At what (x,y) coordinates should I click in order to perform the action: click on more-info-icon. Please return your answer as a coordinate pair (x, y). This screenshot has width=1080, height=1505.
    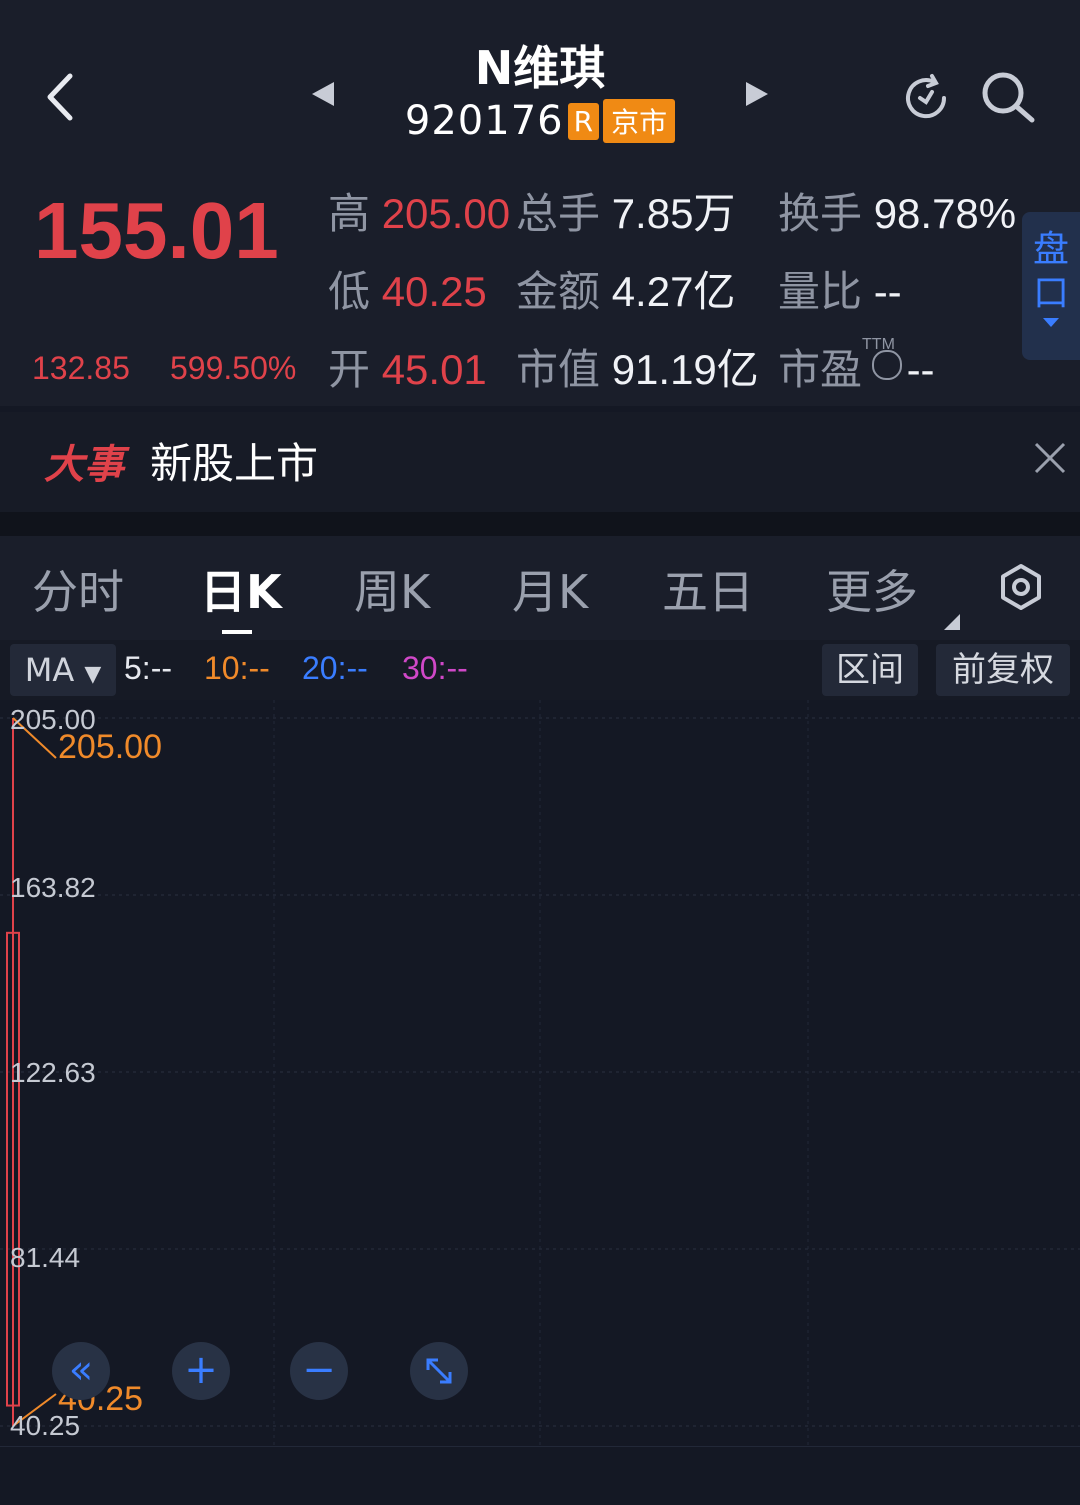
    Looking at the image, I should click on (887, 365).